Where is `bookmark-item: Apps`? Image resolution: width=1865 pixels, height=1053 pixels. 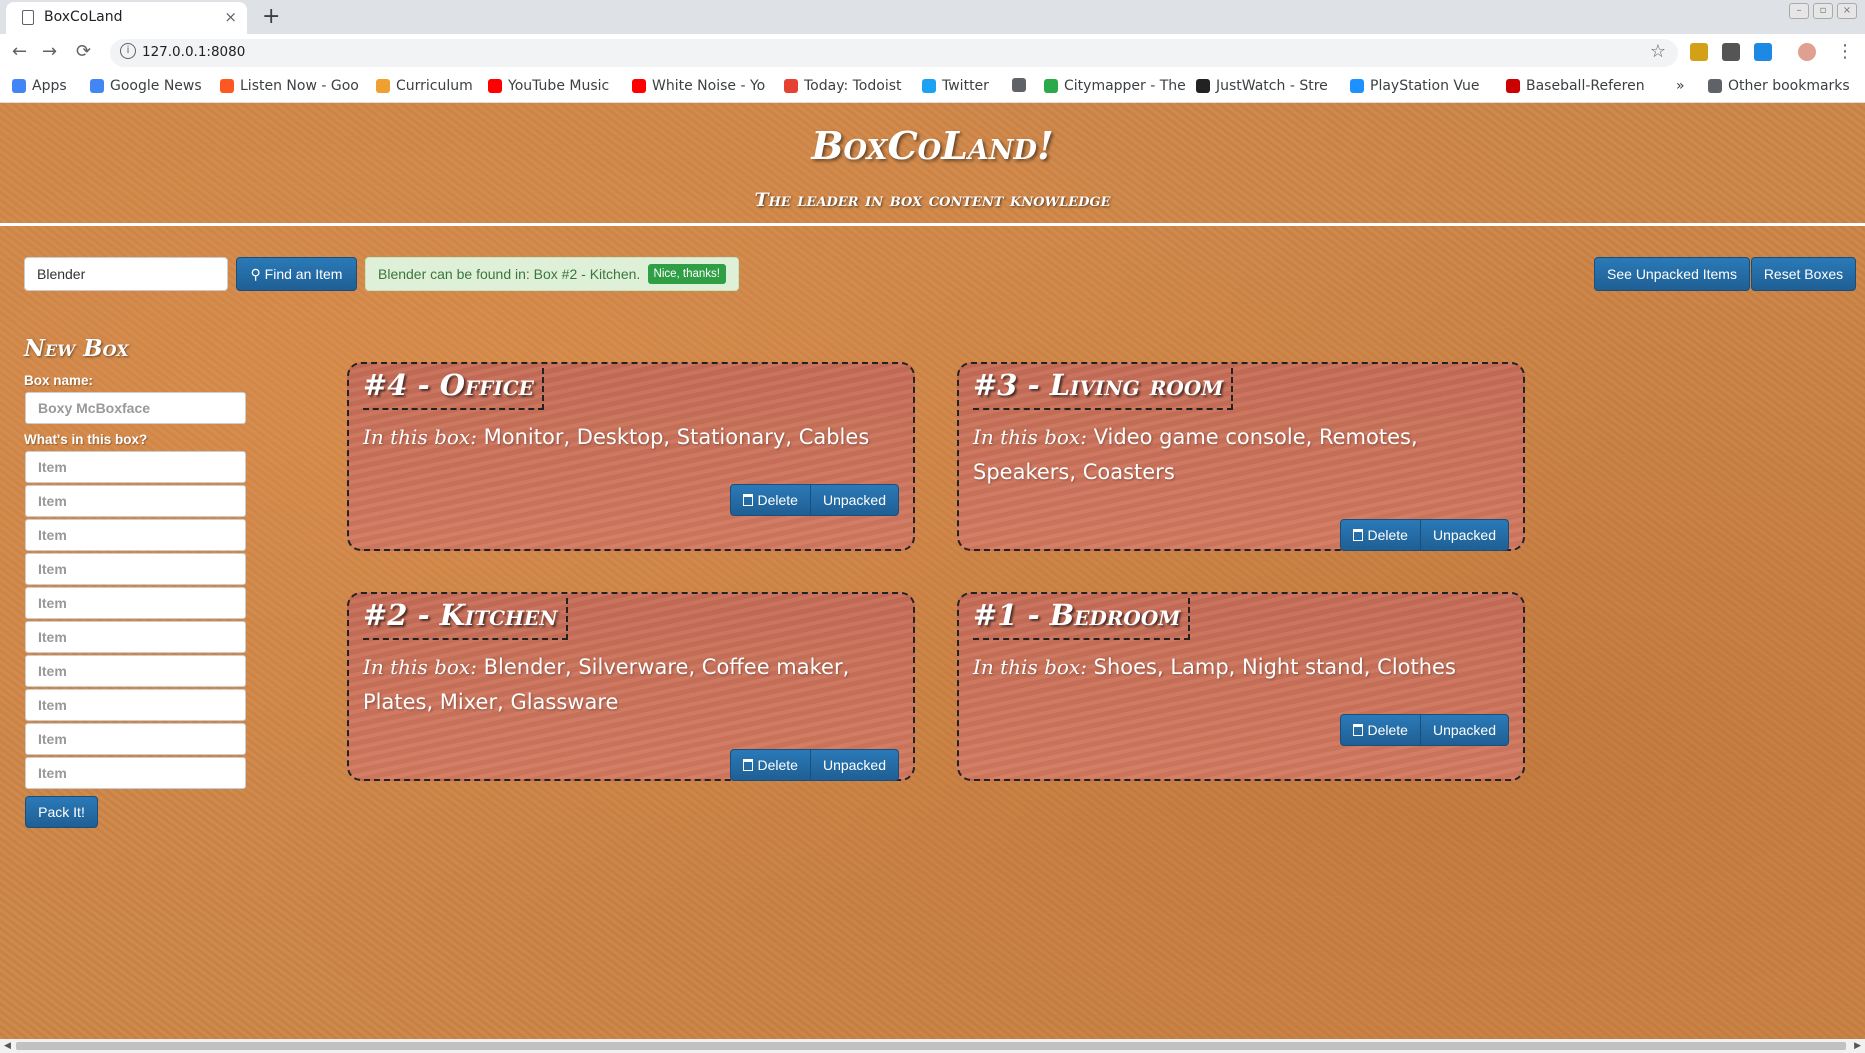
bookmark-item: Apps is located at coordinates (39, 86).